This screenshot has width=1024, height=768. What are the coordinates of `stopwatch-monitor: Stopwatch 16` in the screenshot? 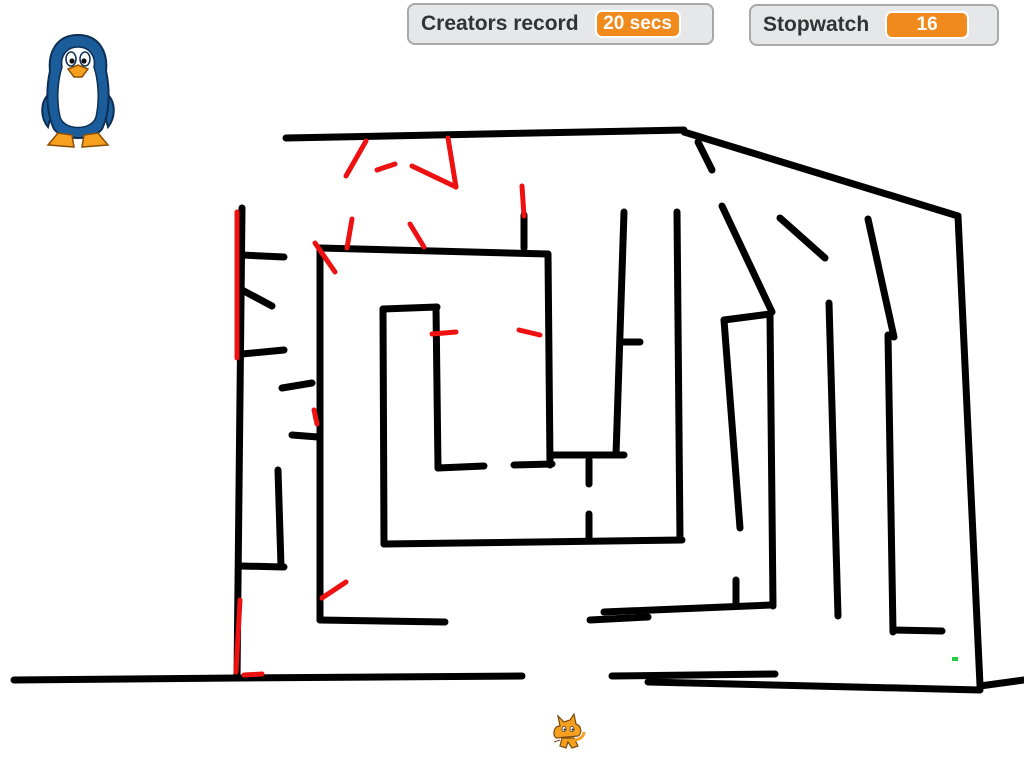 It's located at (874, 25).